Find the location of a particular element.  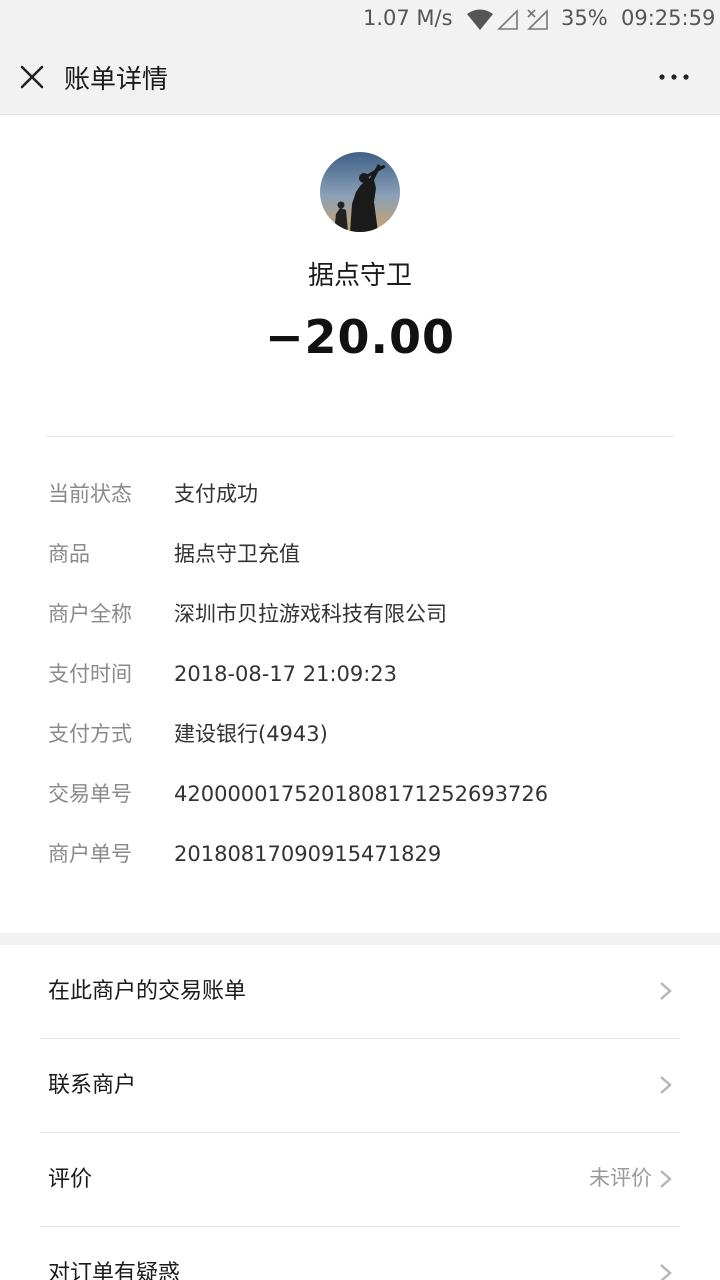

detail-value: 2018-08-17 21:09:23 is located at coordinates (286, 674).